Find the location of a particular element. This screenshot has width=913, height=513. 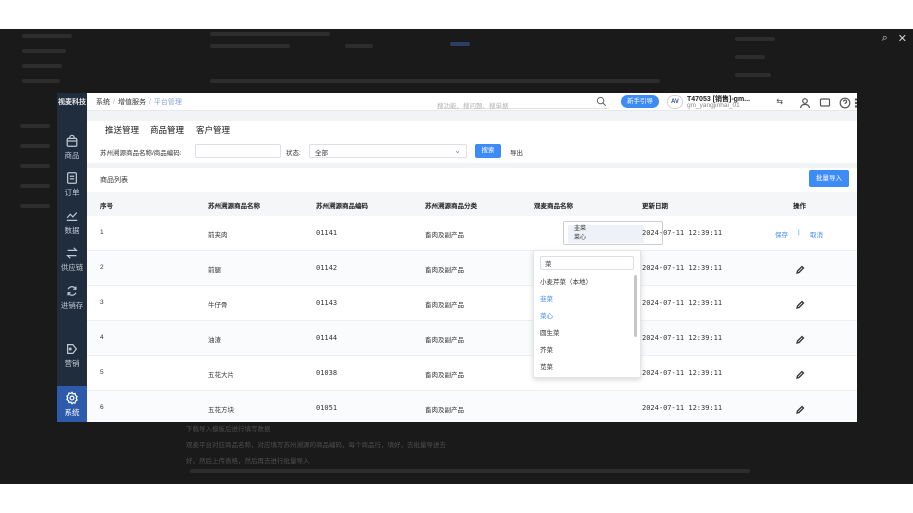

user-account-id: gm_yangjinhai_01 is located at coordinates (713, 105).